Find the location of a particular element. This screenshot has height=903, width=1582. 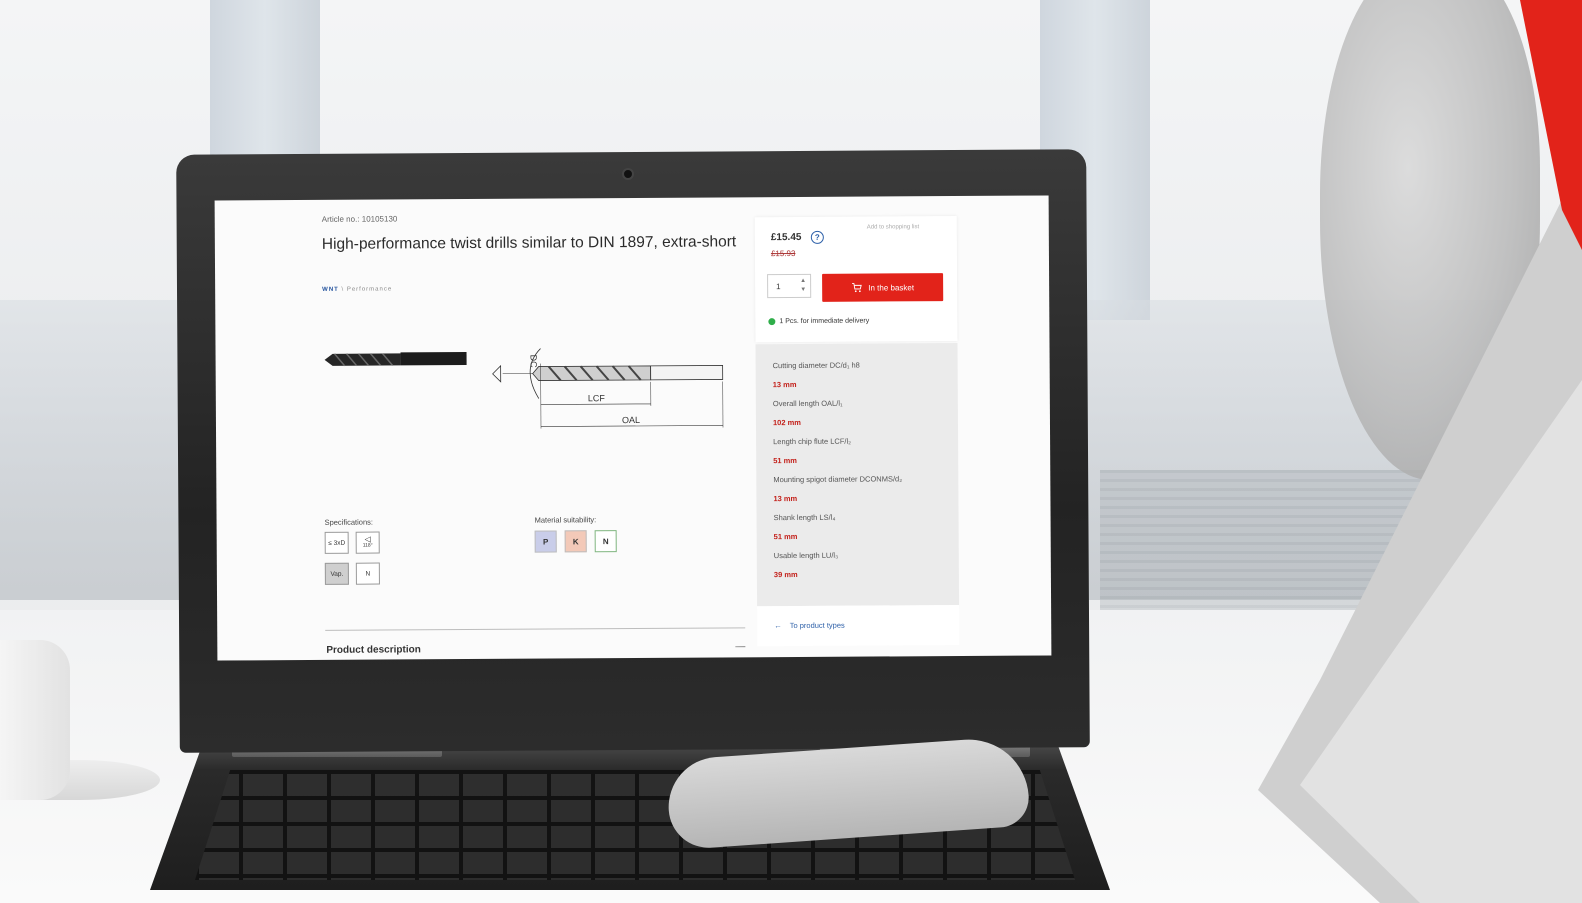

current-price: £15.45 is located at coordinates (786, 237).